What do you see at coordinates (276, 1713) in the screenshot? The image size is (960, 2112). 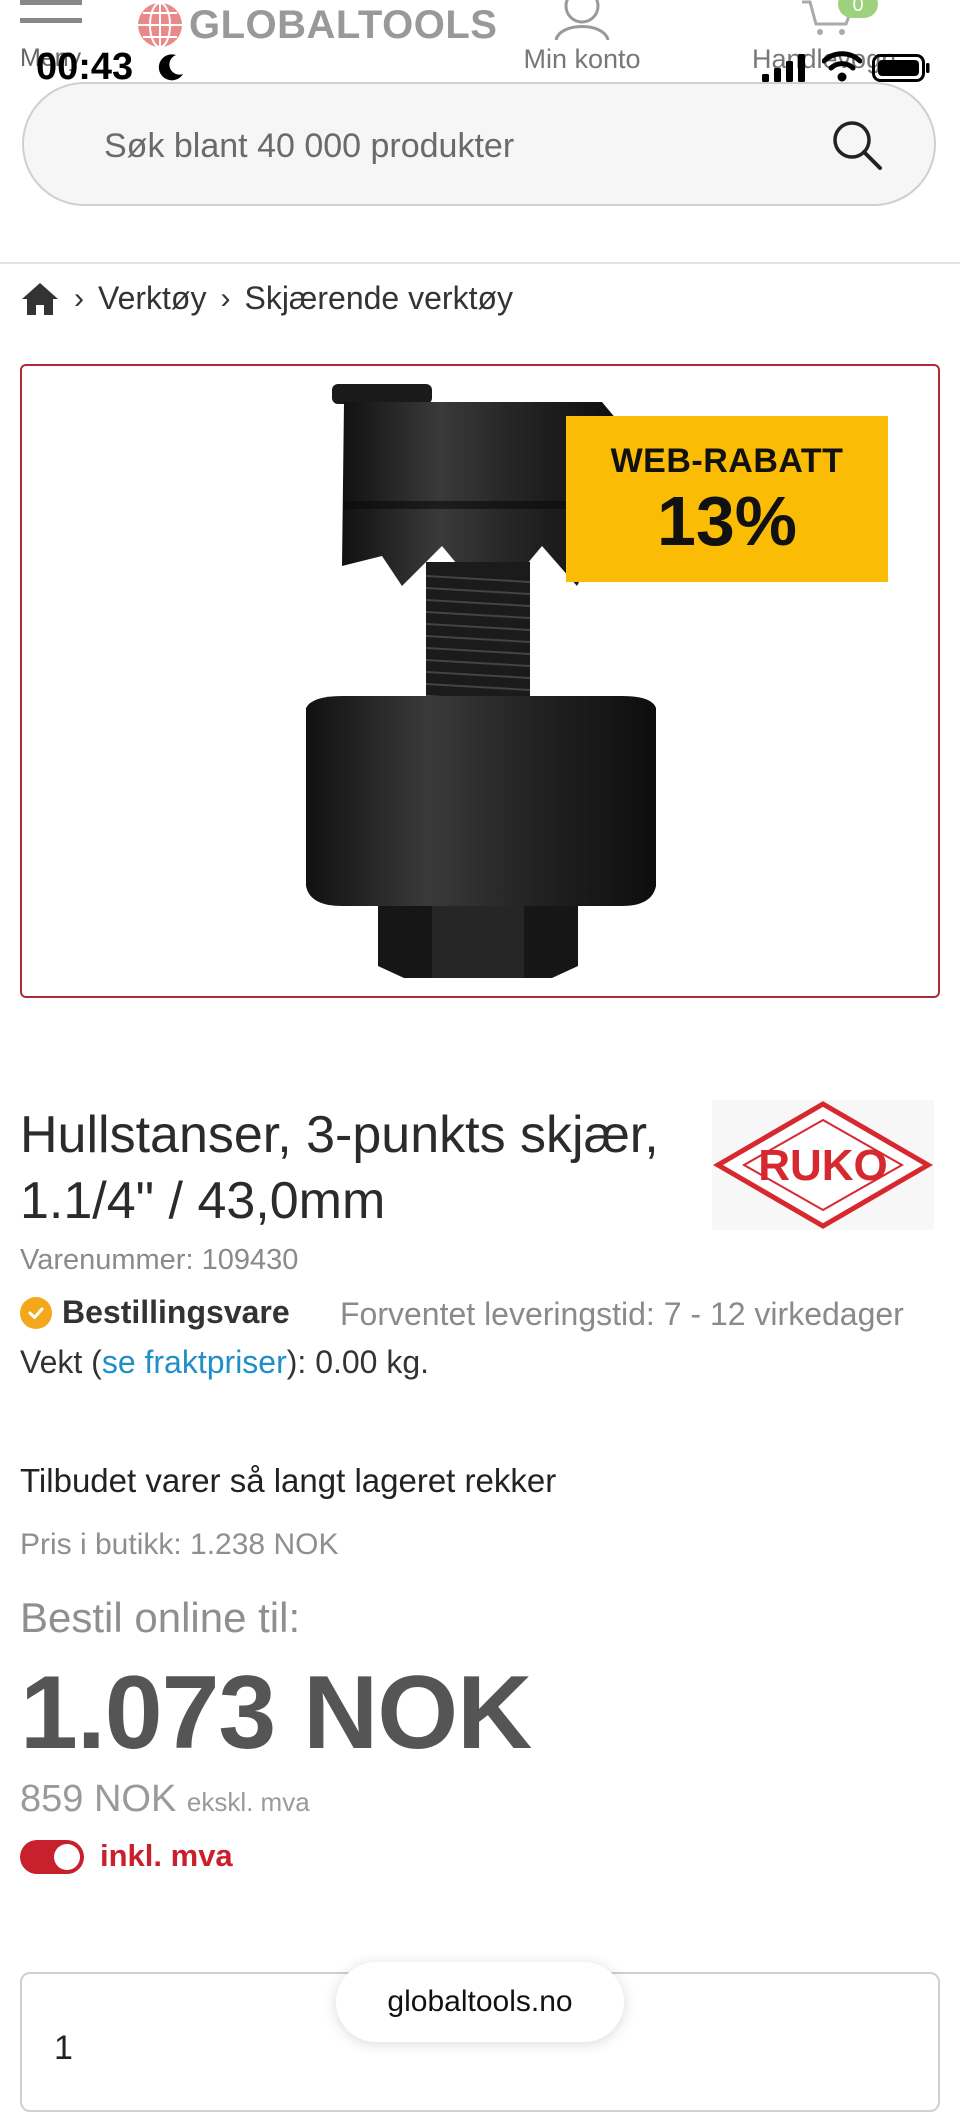 I see `online-price: 1.073 NOK` at bounding box center [276, 1713].